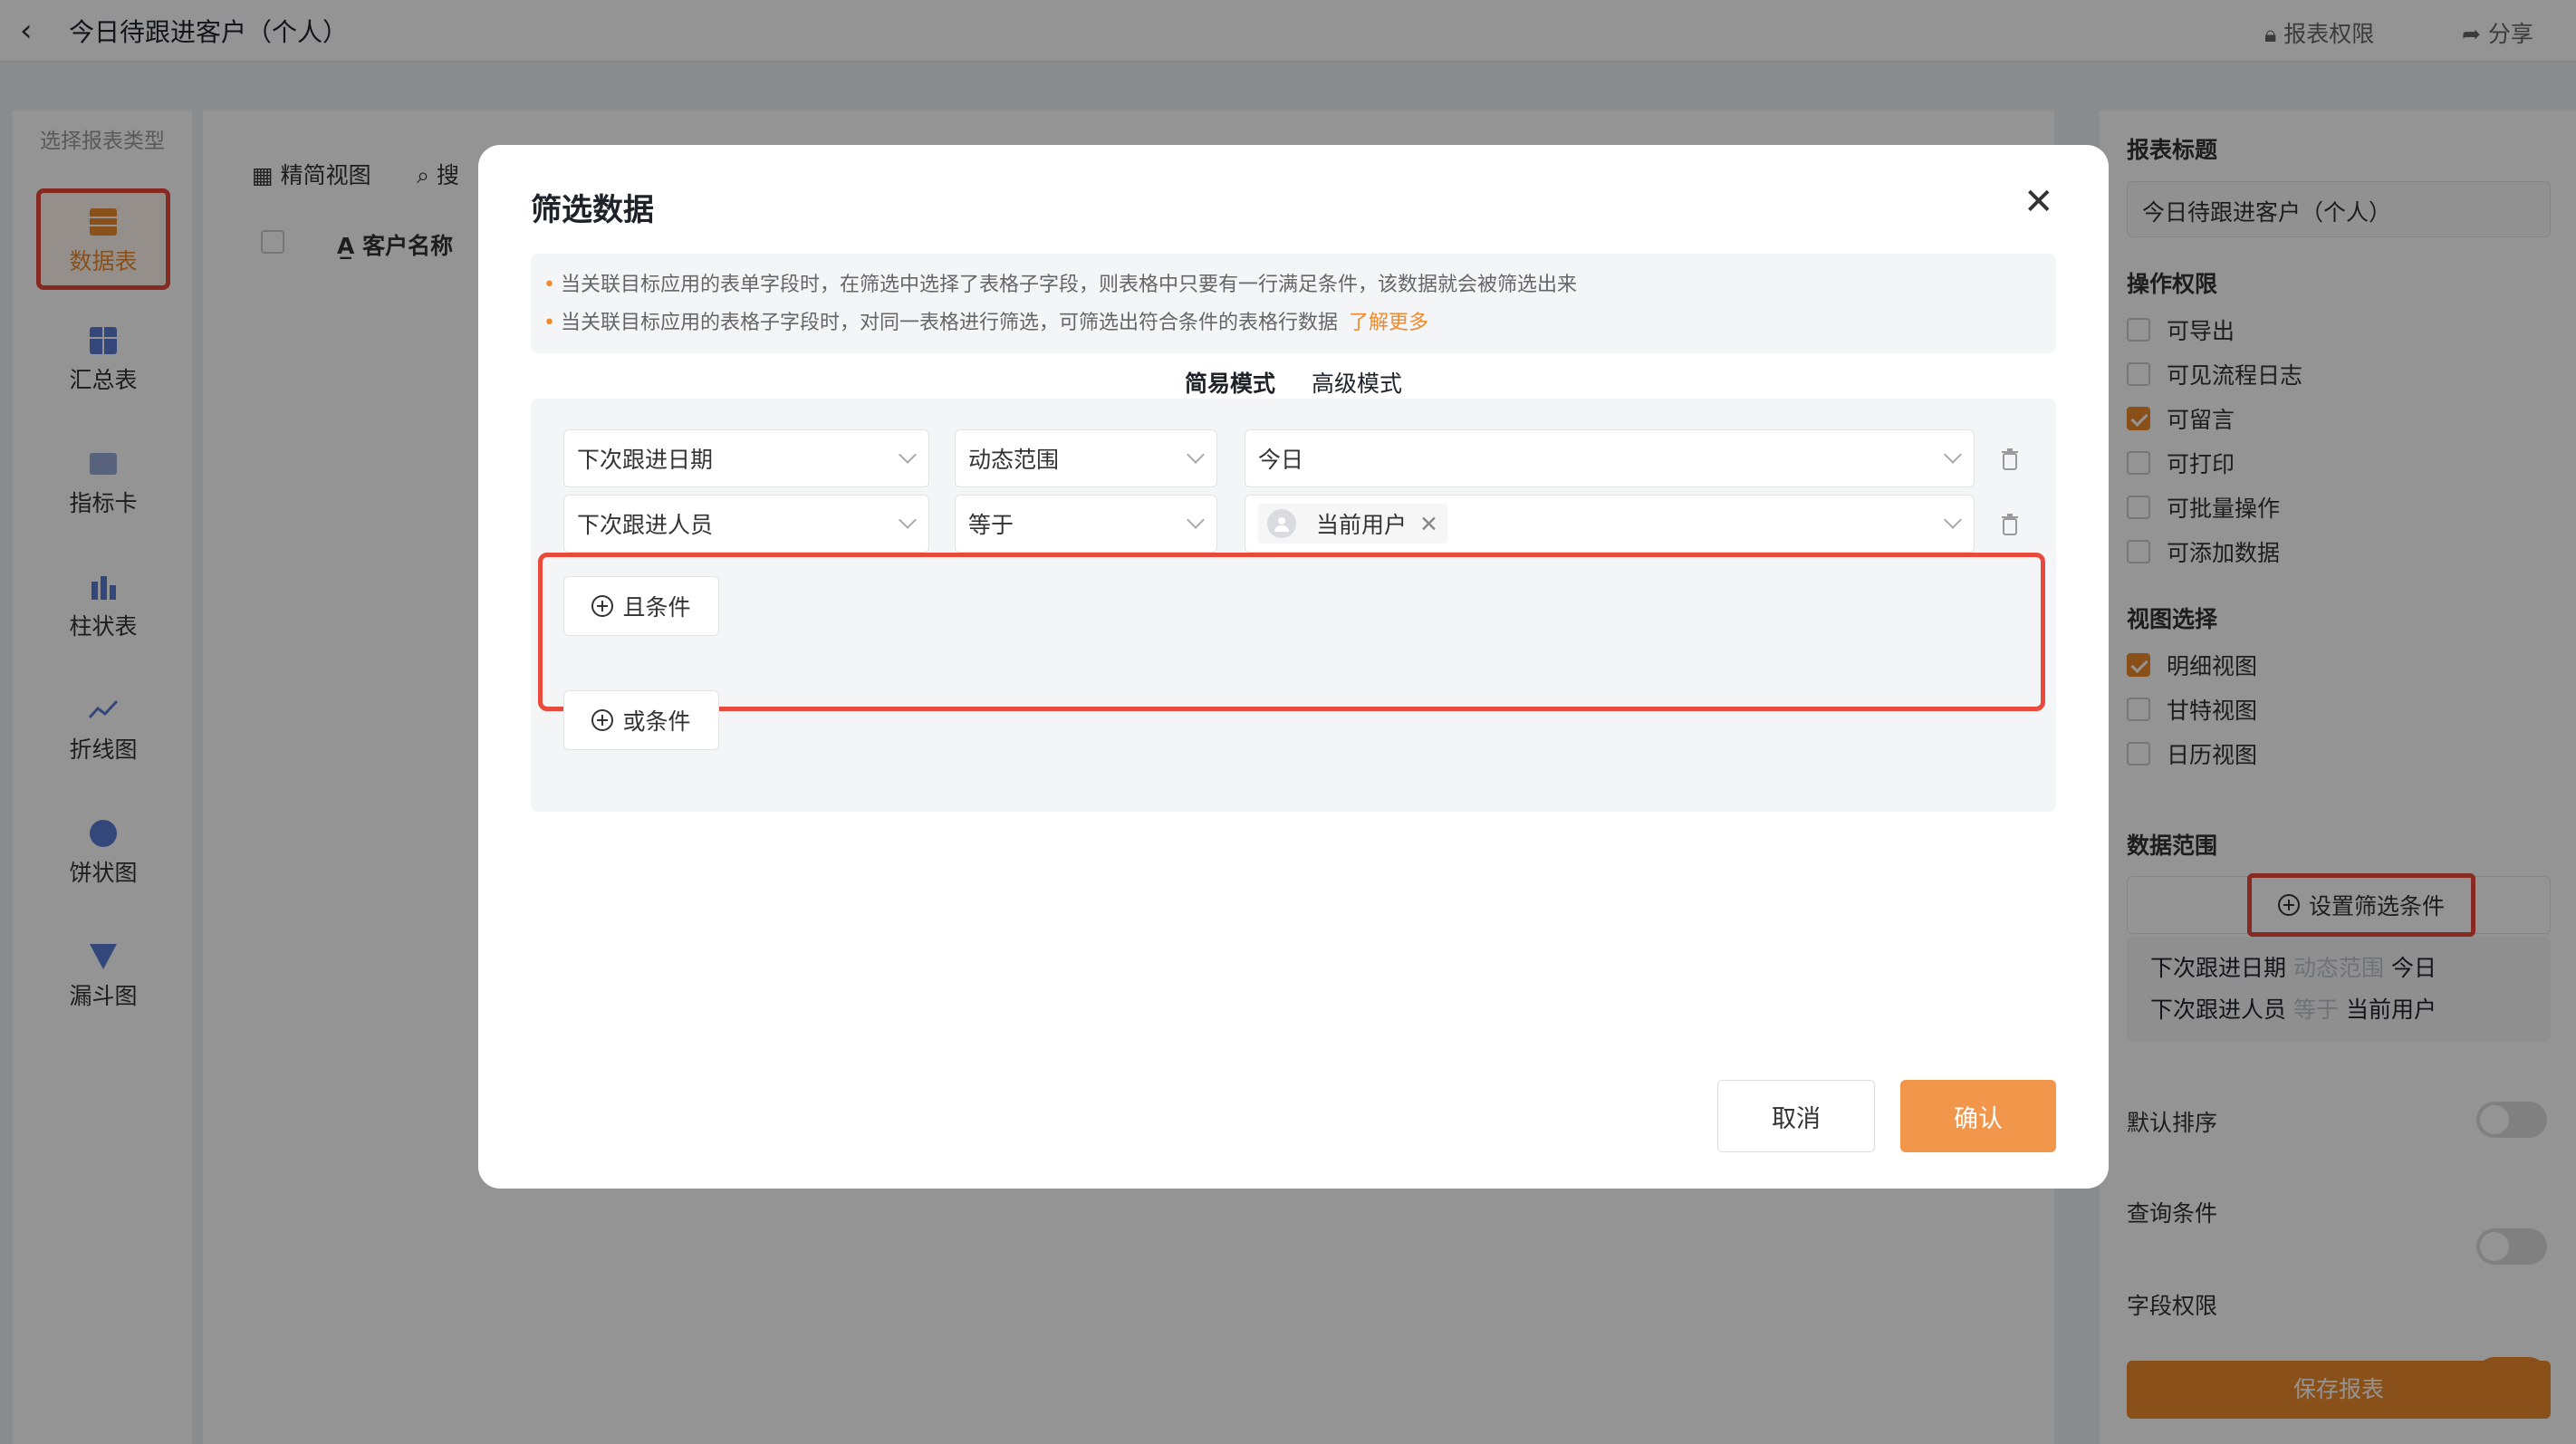  What do you see at coordinates (1352, 524) in the screenshot?
I see `user-tag: 当前用户 ✕` at bounding box center [1352, 524].